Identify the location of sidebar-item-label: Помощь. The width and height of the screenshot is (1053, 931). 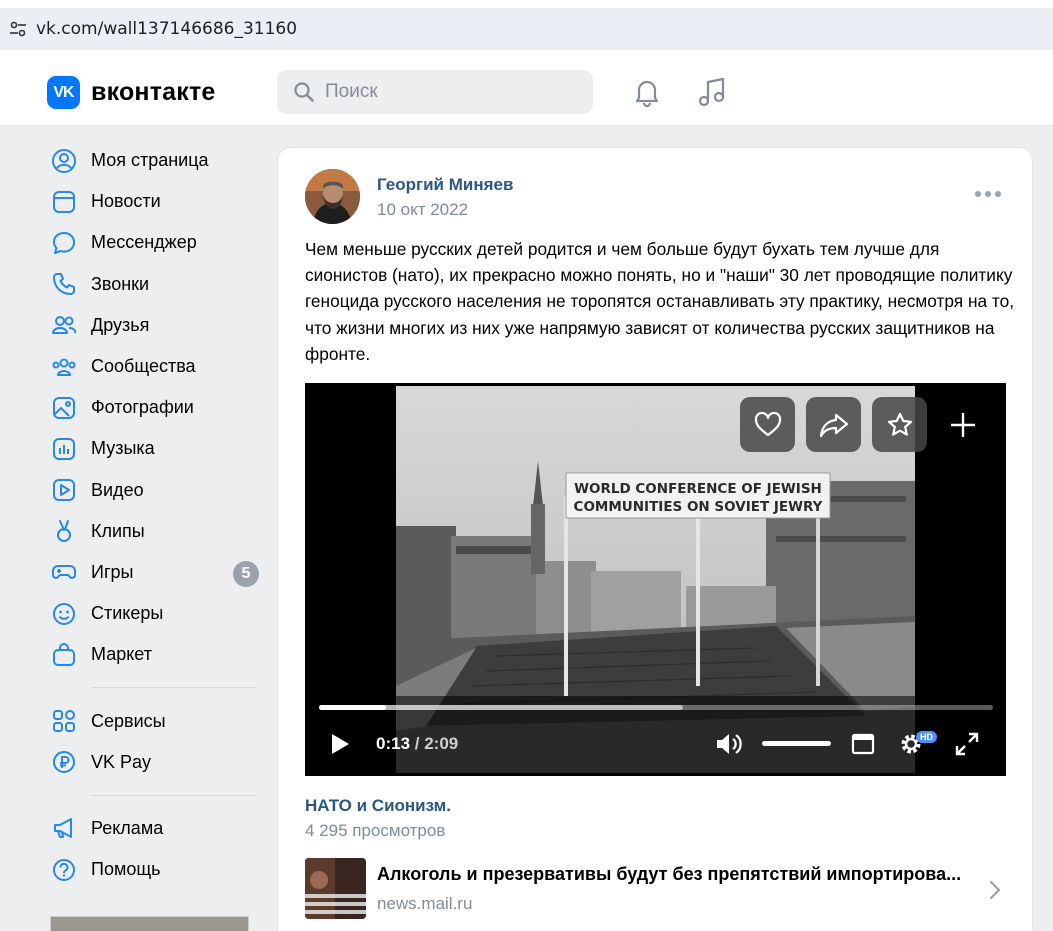
(126, 869).